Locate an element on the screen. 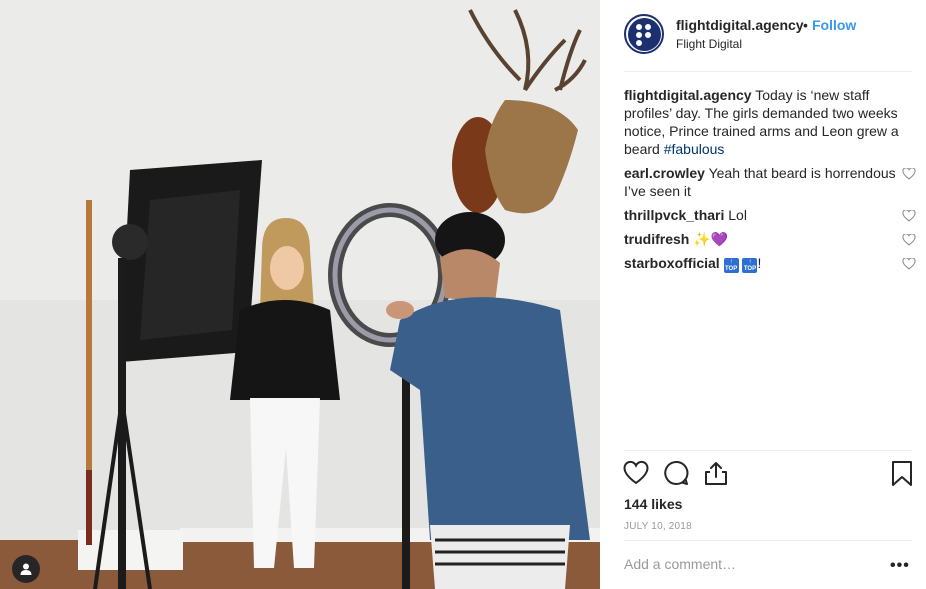 The width and height of the screenshot is (926, 589). follow-button: Follow is located at coordinates (834, 25).